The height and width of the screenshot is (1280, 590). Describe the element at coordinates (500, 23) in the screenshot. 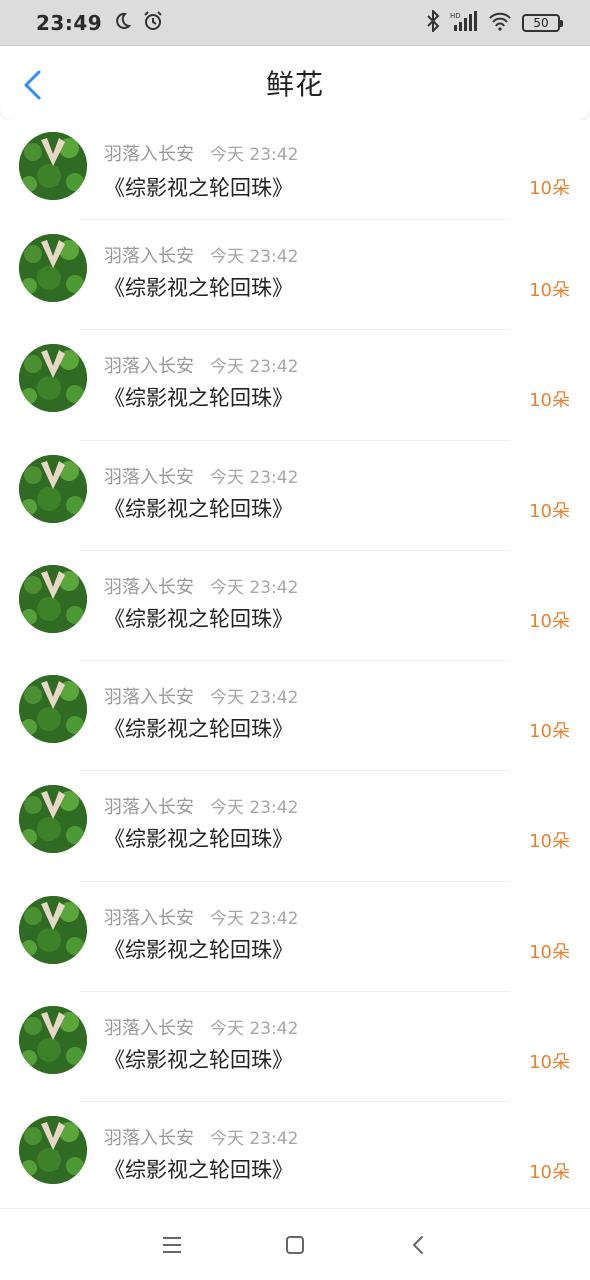

I see `wifi-icon` at that location.